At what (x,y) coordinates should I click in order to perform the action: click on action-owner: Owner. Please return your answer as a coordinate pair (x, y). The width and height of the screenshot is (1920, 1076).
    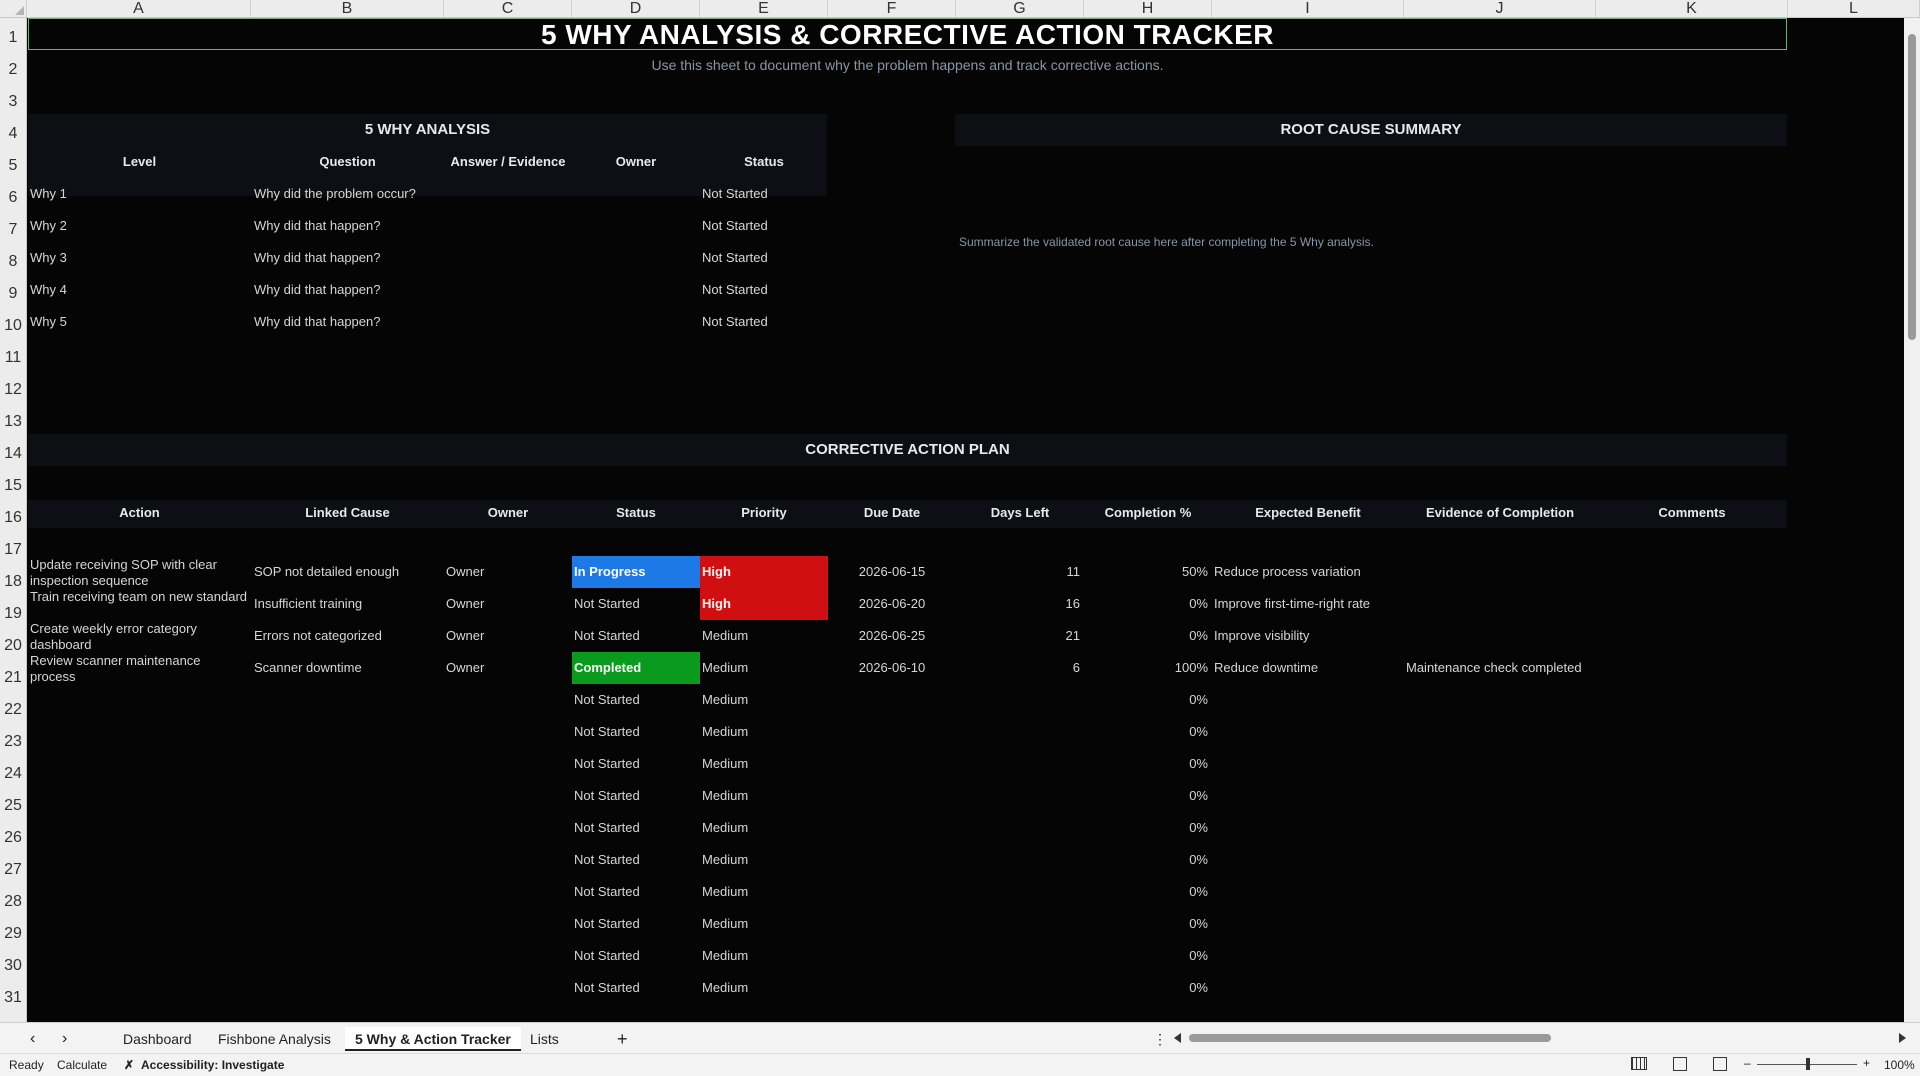
    Looking at the image, I should click on (465, 603).